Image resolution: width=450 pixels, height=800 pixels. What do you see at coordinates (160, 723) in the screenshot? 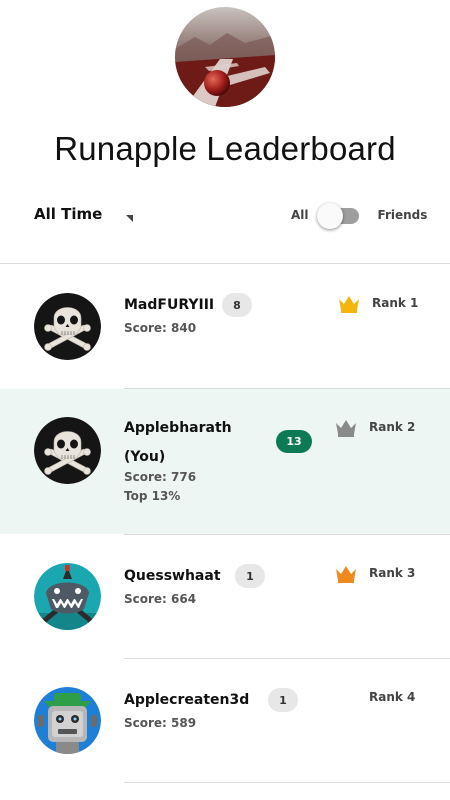
I see `player-score: Score: 589` at bounding box center [160, 723].